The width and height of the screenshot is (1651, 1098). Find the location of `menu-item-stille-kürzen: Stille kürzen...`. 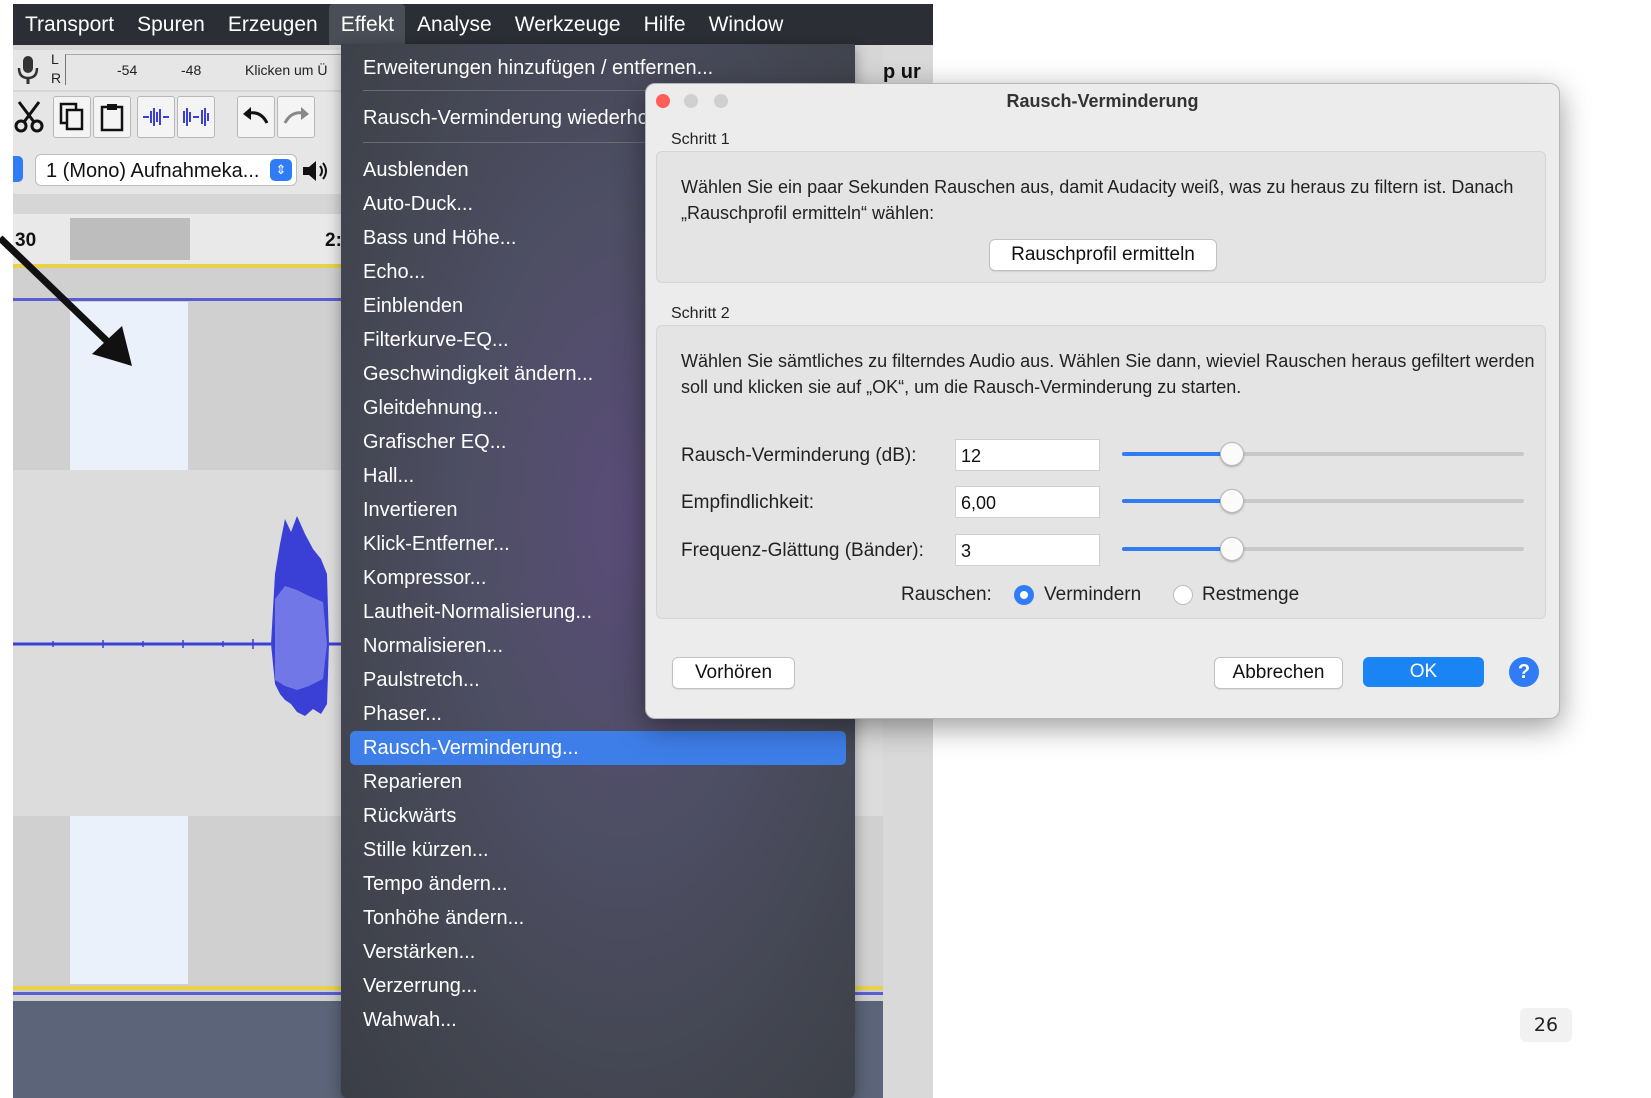

menu-item-stille-kürzen: Stille kürzen... is located at coordinates (598, 850).